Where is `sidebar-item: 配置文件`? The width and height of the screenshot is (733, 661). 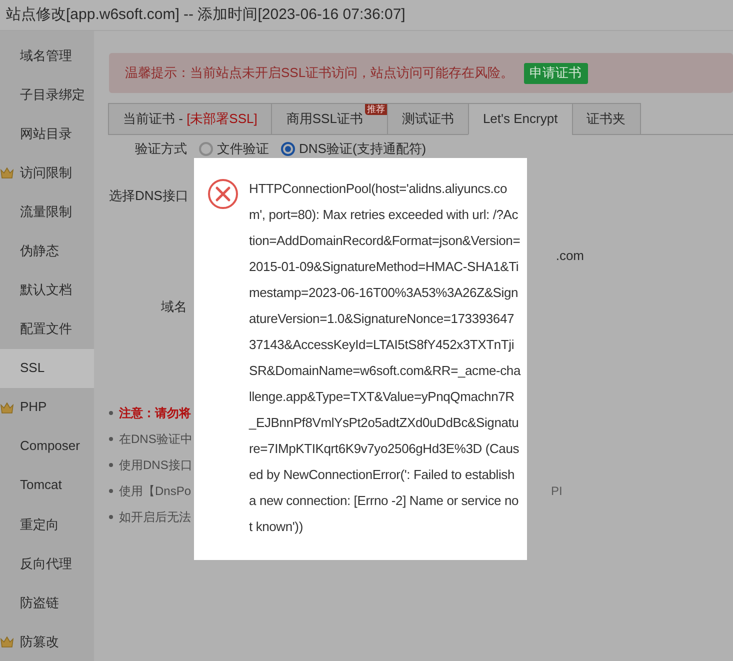 sidebar-item: 配置文件 is located at coordinates (47, 328).